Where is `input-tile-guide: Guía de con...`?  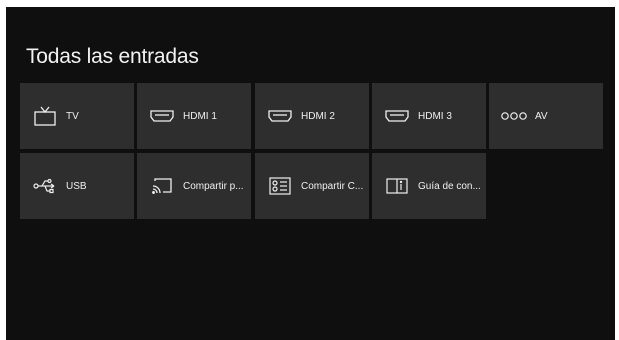
input-tile-guide: Guía de con... is located at coordinates (429, 186).